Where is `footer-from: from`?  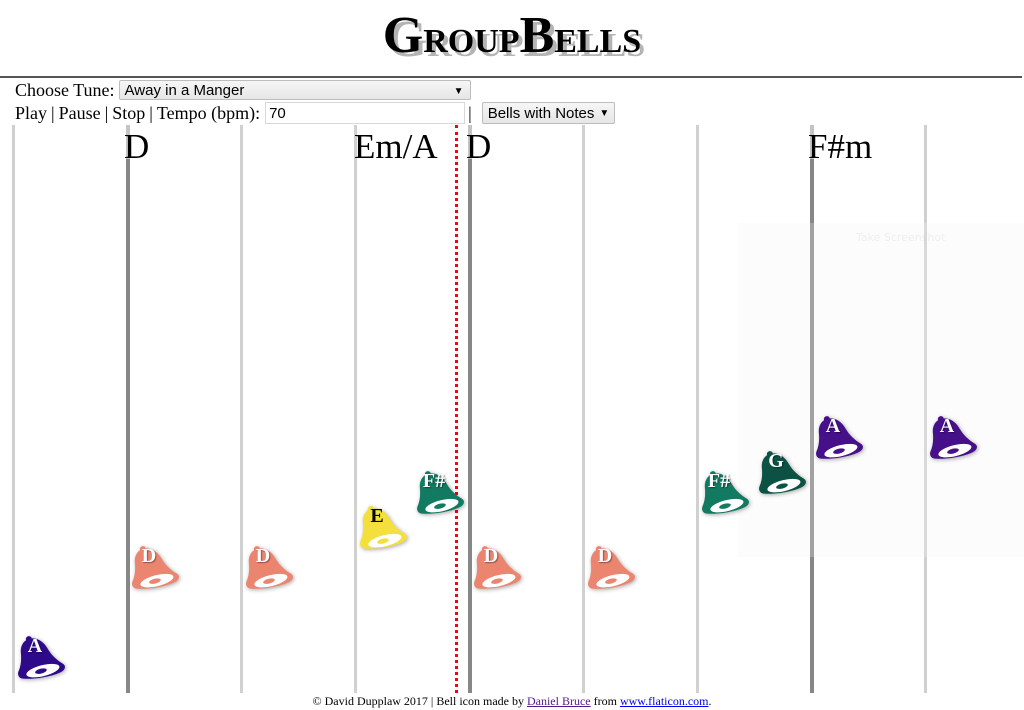 footer-from: from is located at coordinates (605, 701).